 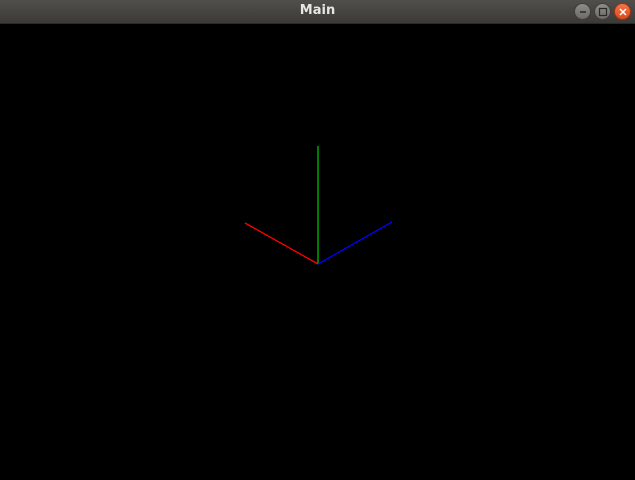 I want to click on window-controls, so click(x=602, y=11).